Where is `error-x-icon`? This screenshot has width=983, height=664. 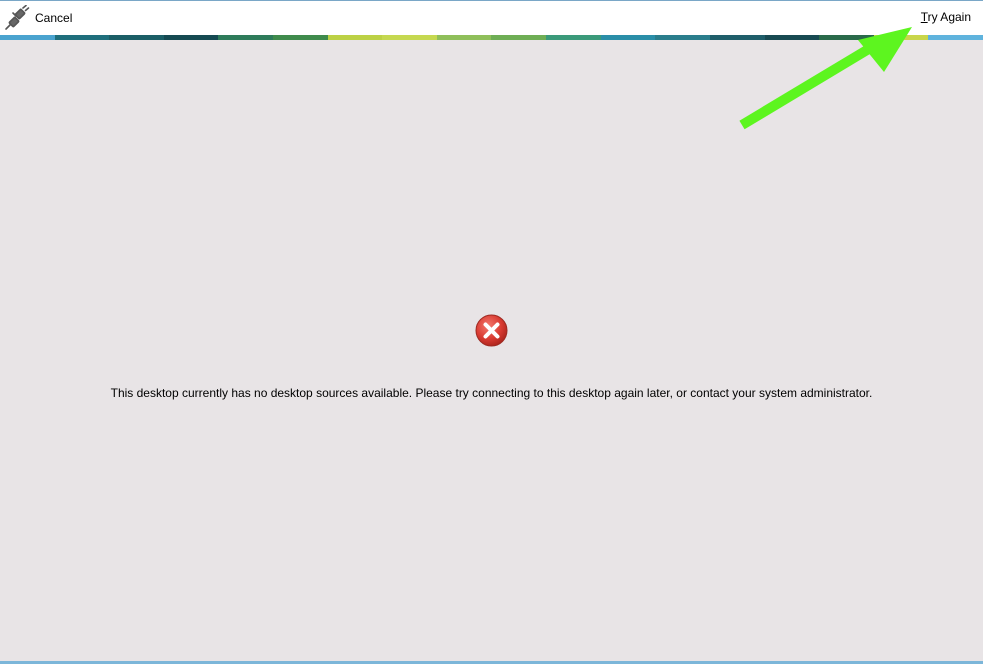 error-x-icon is located at coordinates (491, 330).